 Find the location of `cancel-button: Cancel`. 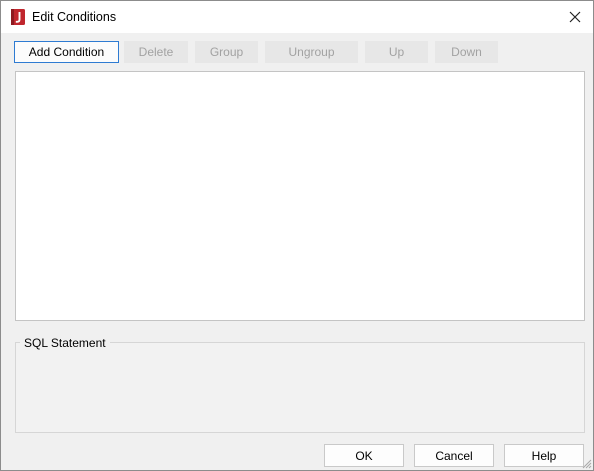

cancel-button: Cancel is located at coordinates (454, 455).